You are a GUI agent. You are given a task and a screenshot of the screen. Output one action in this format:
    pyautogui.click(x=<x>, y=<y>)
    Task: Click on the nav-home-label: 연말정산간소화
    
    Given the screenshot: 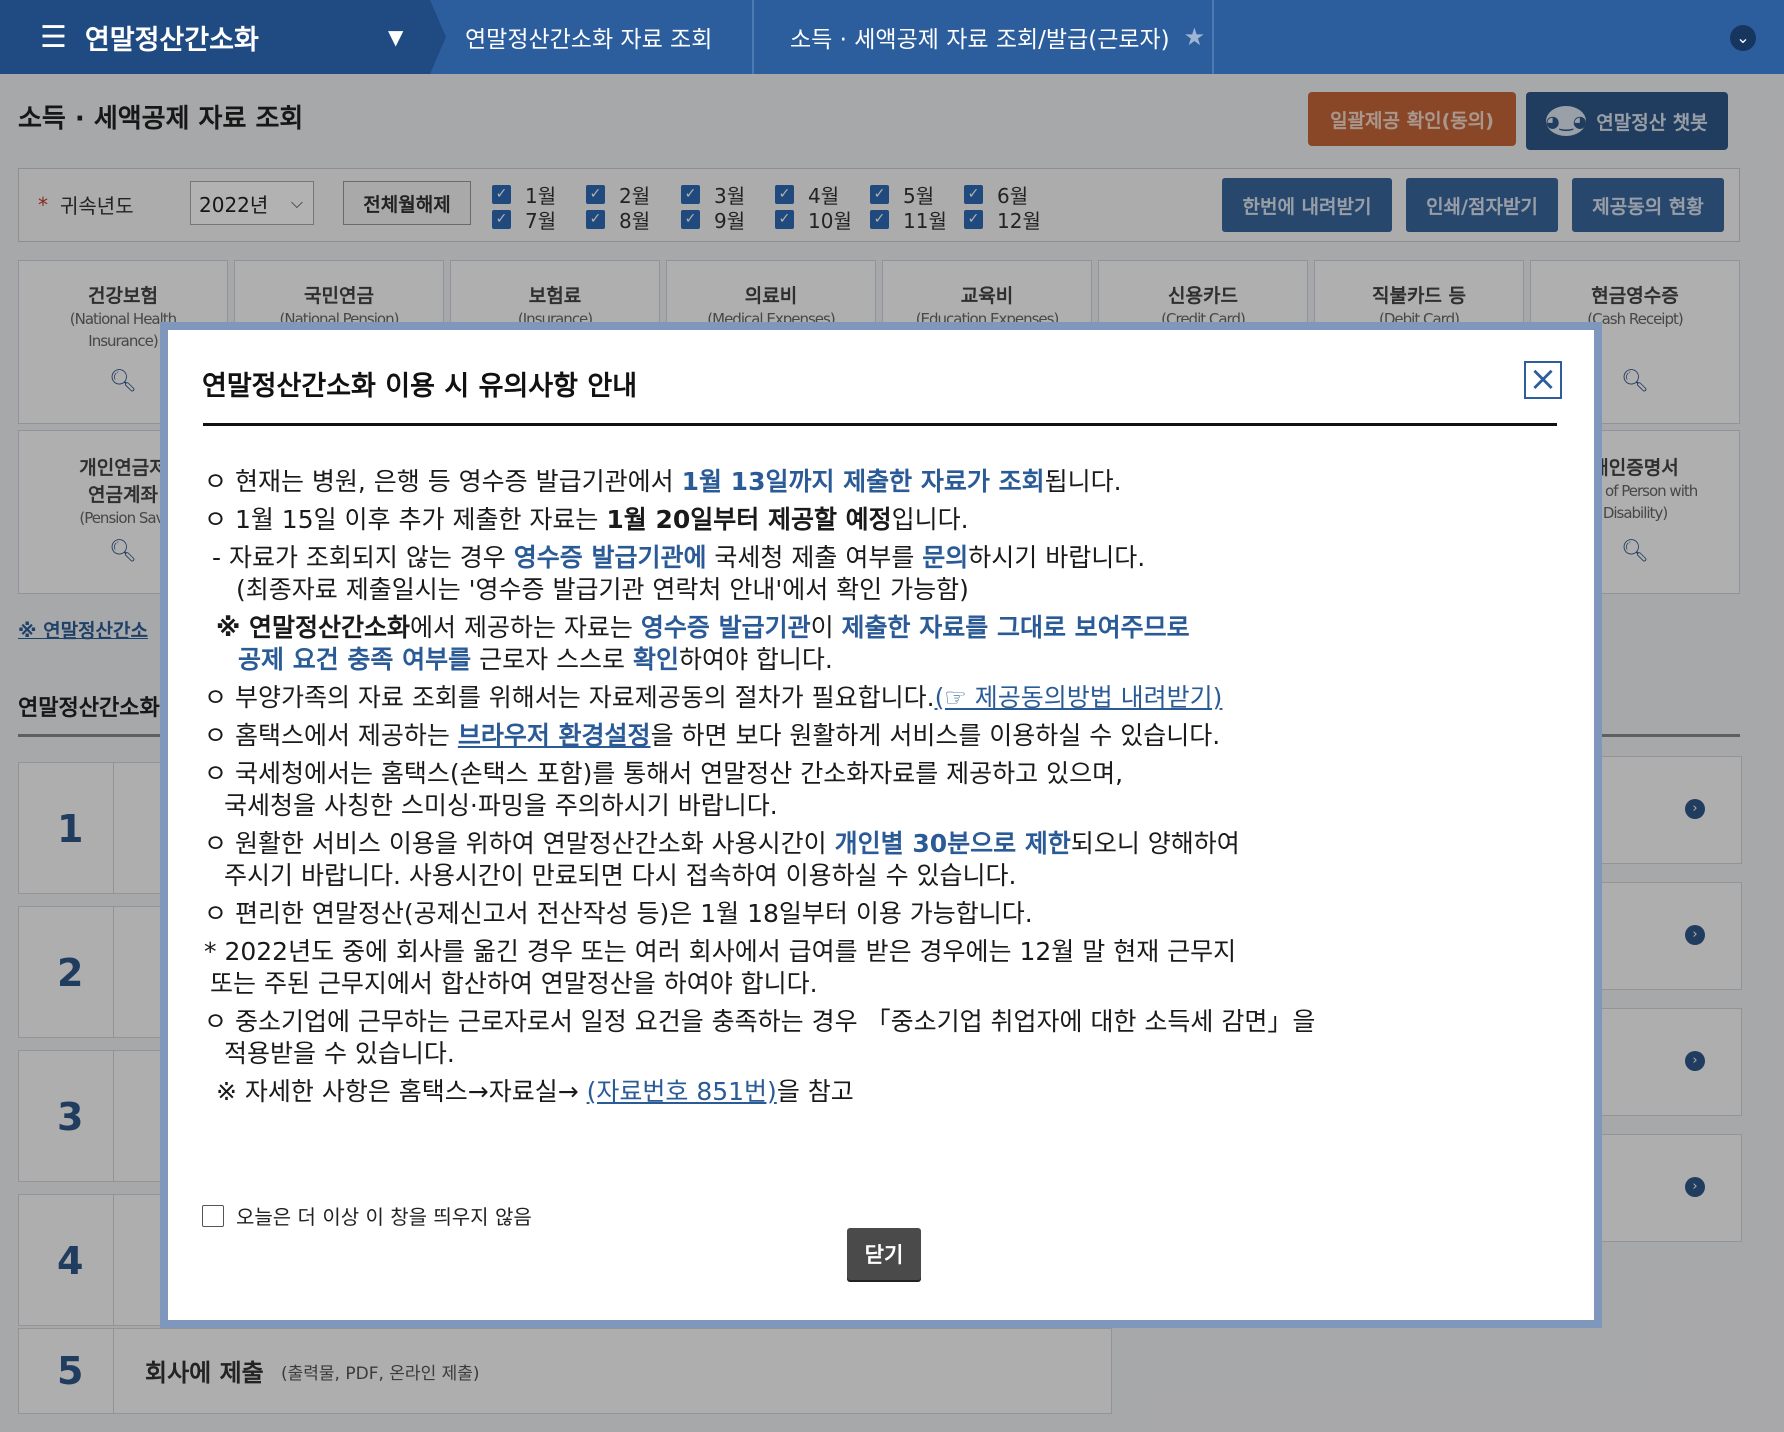 What is the action you would take?
    pyautogui.click(x=171, y=40)
    